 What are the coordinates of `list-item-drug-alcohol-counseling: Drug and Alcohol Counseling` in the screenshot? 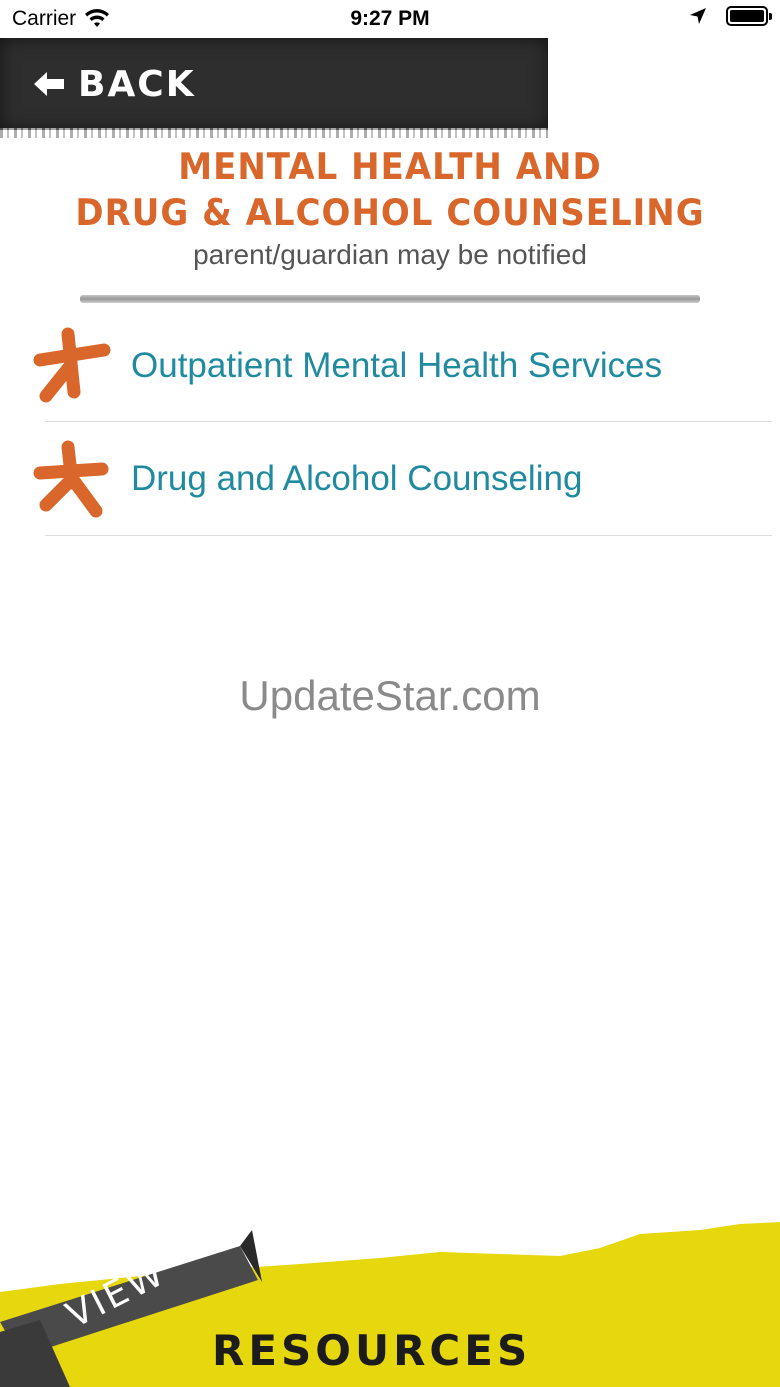 It's located at (390, 479).